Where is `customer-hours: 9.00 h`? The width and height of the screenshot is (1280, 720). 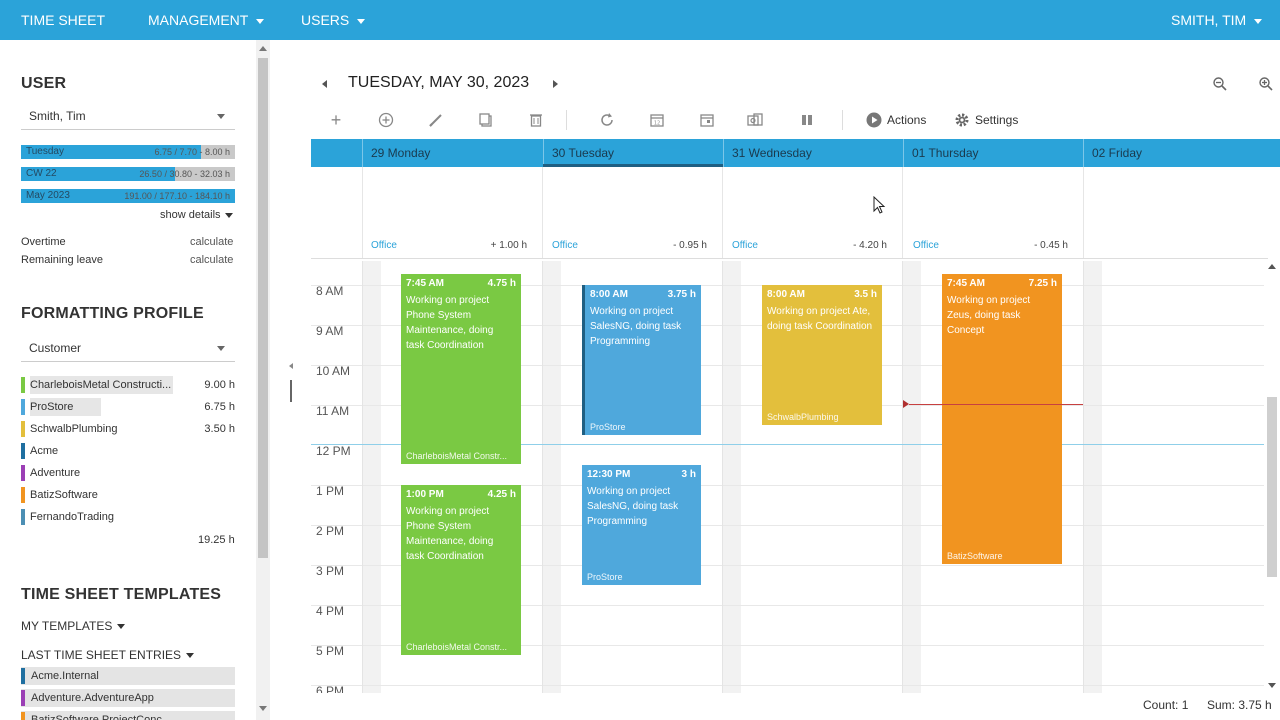
customer-hours: 9.00 h is located at coordinates (219, 385).